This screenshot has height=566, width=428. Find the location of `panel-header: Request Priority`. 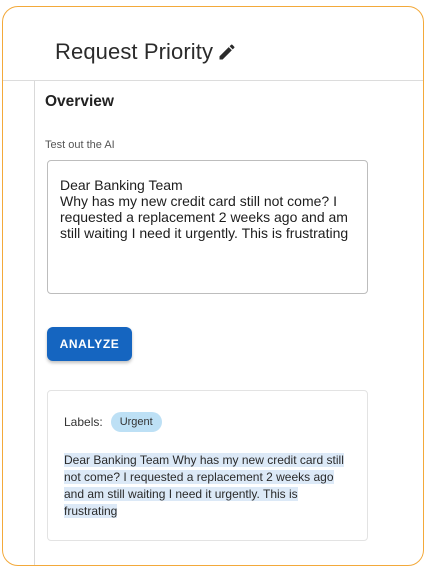

panel-header: Request Priority is located at coordinates (213, 44).